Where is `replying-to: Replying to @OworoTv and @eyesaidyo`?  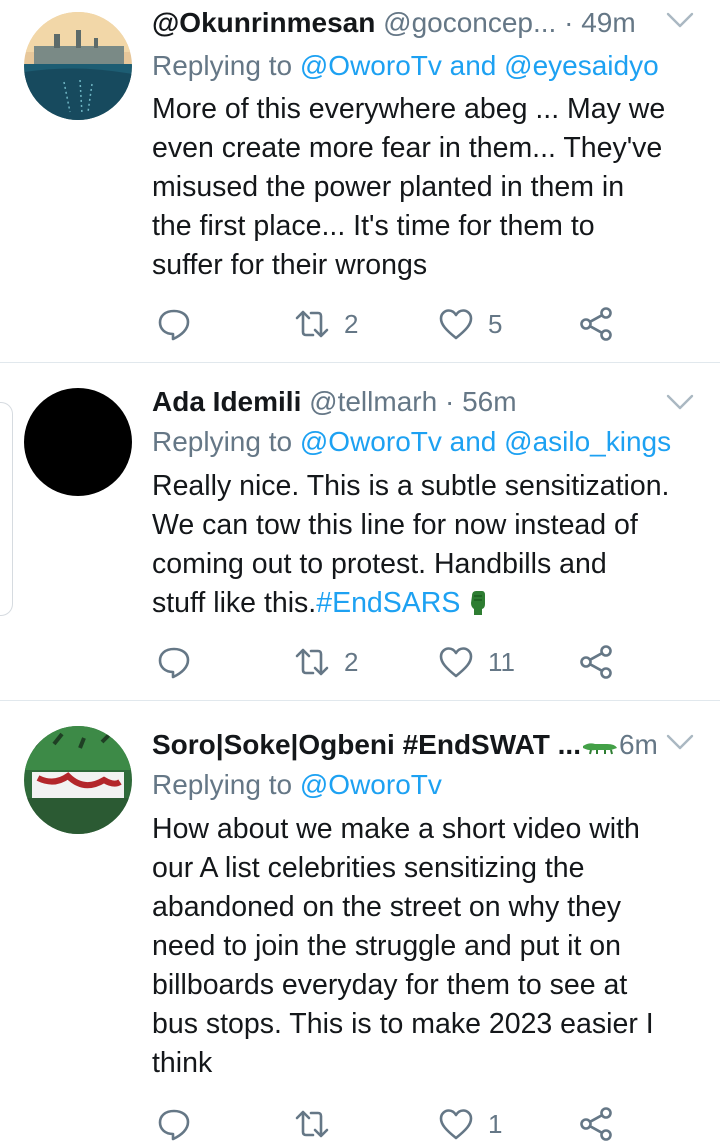 replying-to: Replying to @OworoTv and @eyesaidyo is located at coordinates (405, 66).